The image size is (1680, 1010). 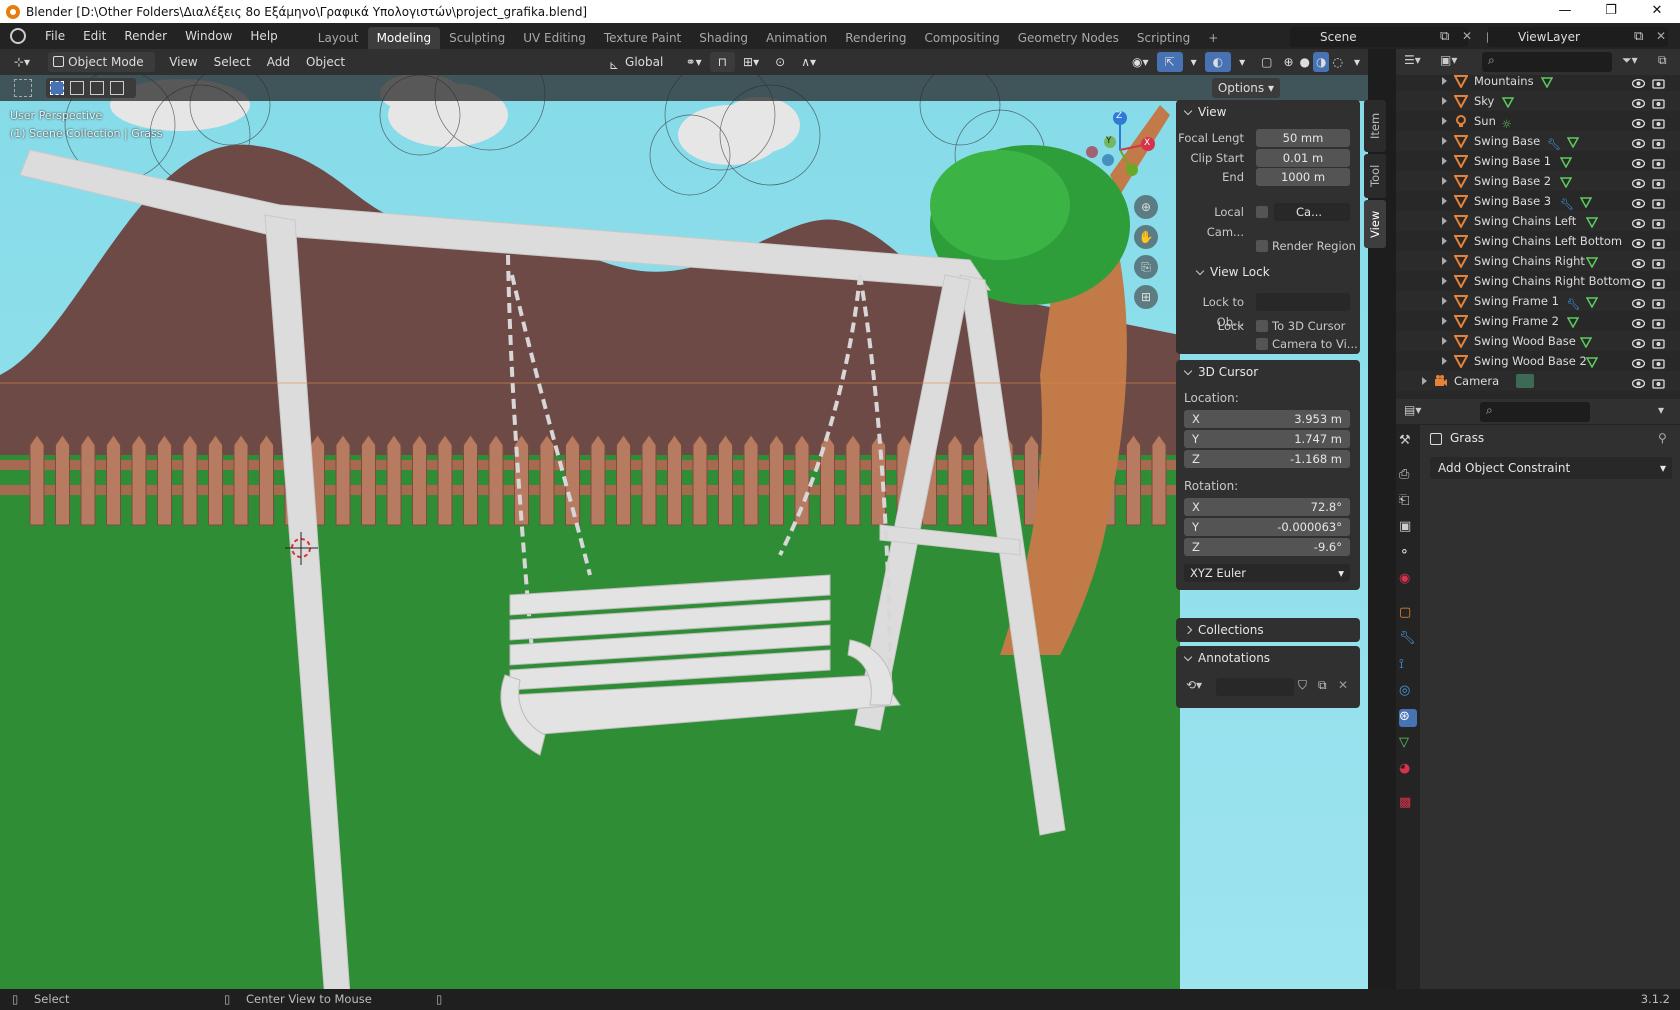 What do you see at coordinates (1267, 439) in the screenshot?
I see `cursor-location-y: Y 1.747 m` at bounding box center [1267, 439].